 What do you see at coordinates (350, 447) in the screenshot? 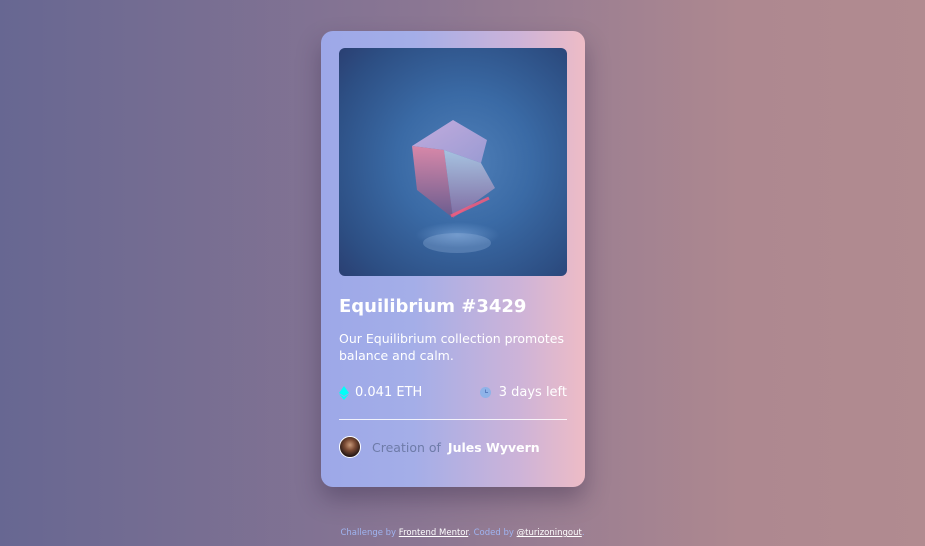
I see `avatar` at bounding box center [350, 447].